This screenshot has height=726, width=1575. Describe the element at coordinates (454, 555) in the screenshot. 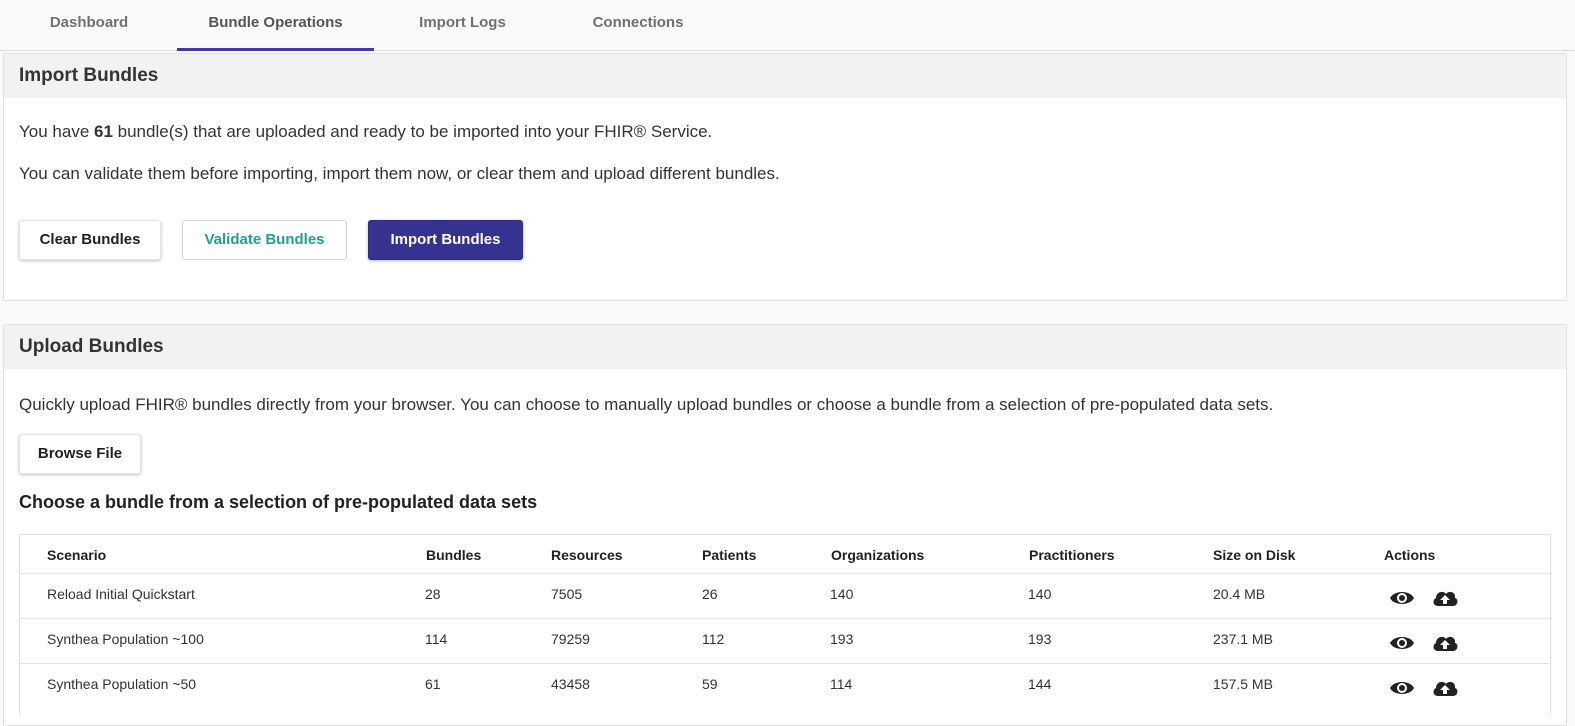

I see `column-header-bundles: Bundles` at that location.